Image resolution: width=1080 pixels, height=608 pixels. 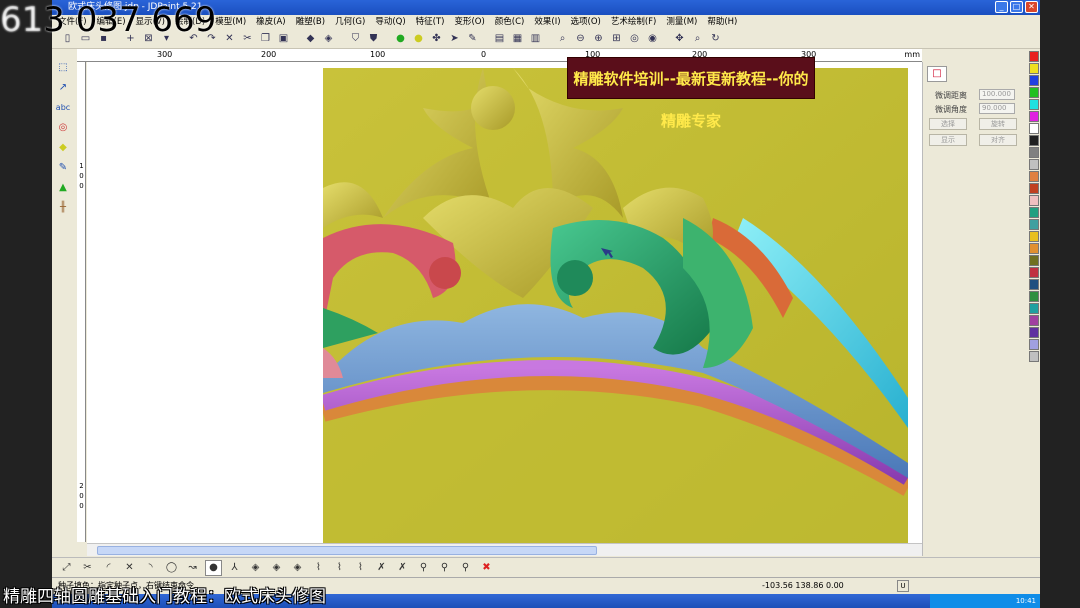 I want to click on pick-tool-icon: ✗, so click(x=381, y=568).